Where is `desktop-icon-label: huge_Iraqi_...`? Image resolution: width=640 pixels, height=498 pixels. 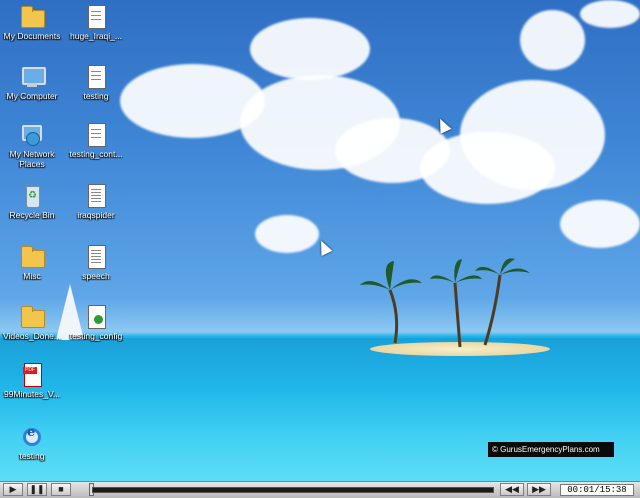
desktop-icon-label: huge_Iraqi_... is located at coordinates (96, 36).